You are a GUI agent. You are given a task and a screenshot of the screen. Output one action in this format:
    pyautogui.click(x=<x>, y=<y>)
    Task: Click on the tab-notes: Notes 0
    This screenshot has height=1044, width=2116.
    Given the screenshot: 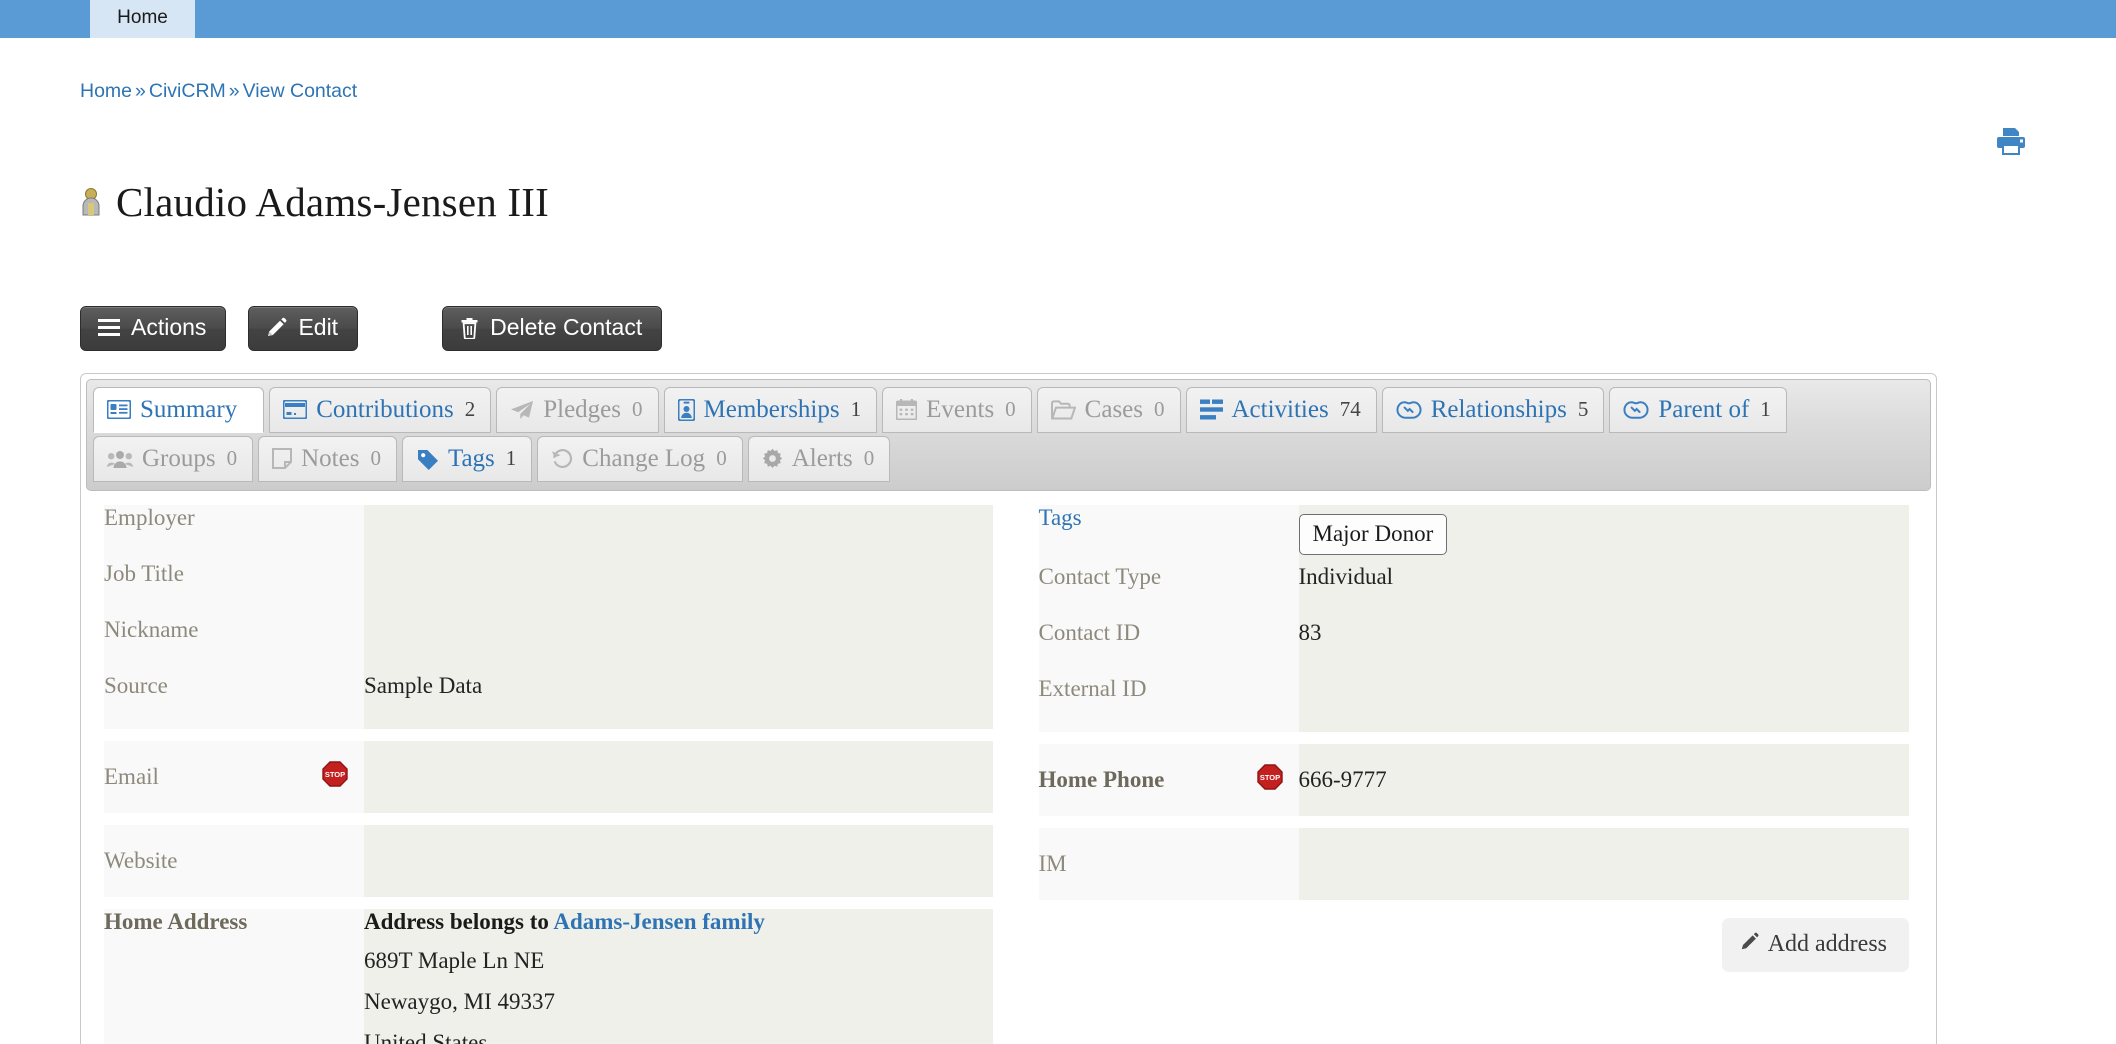 What is the action you would take?
    pyautogui.click(x=327, y=459)
    